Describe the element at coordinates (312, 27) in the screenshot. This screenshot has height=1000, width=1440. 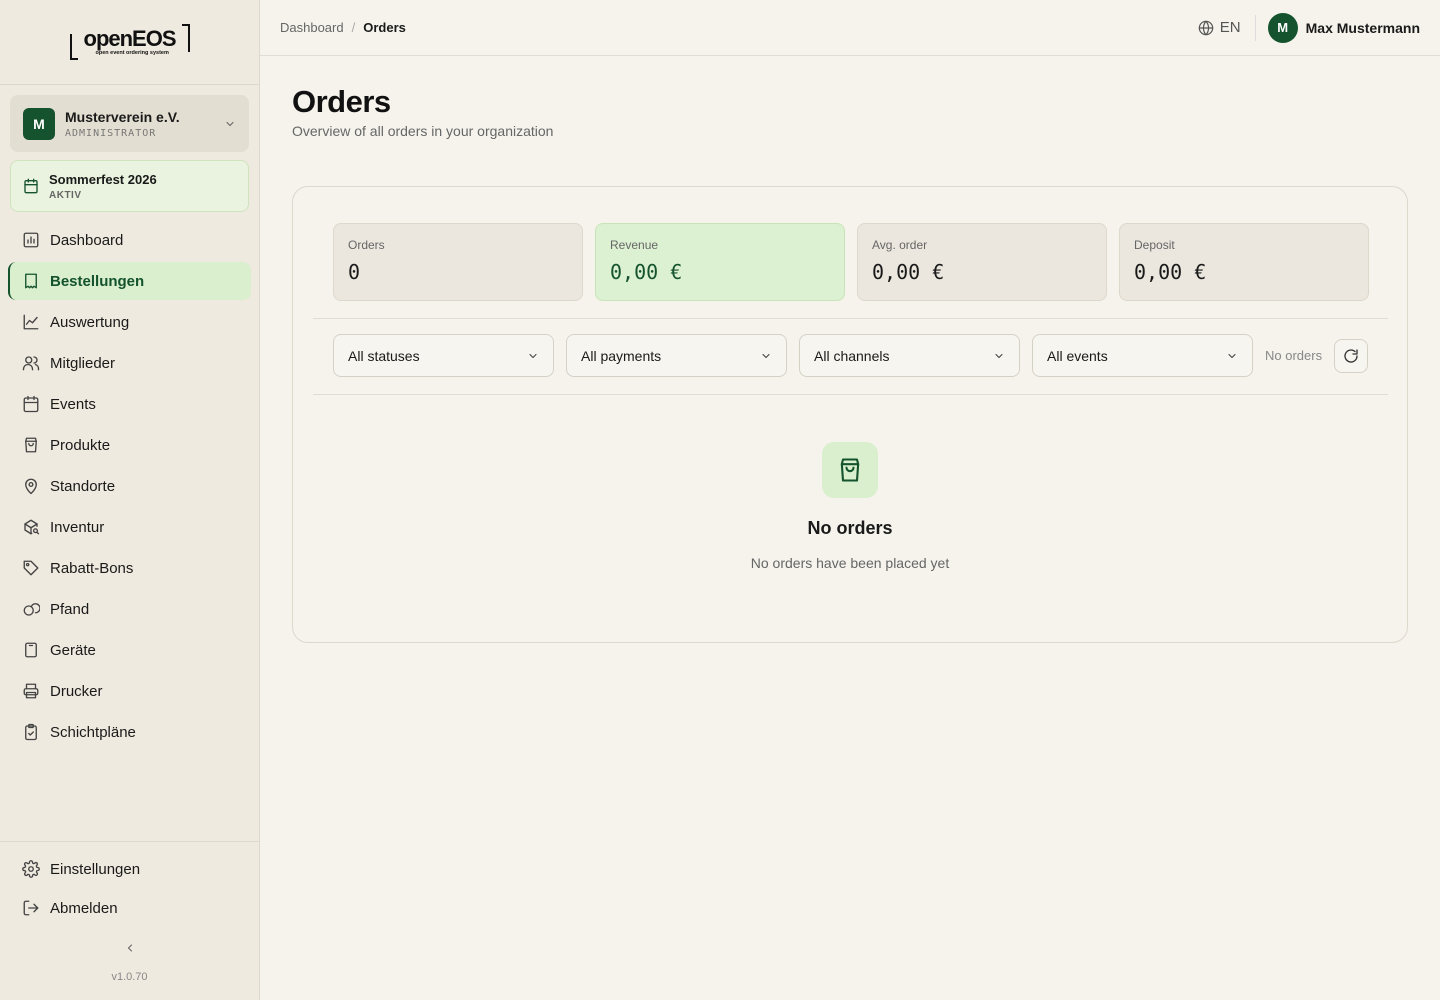
I see `breadcrumb-dashboard: Dashboard` at that location.